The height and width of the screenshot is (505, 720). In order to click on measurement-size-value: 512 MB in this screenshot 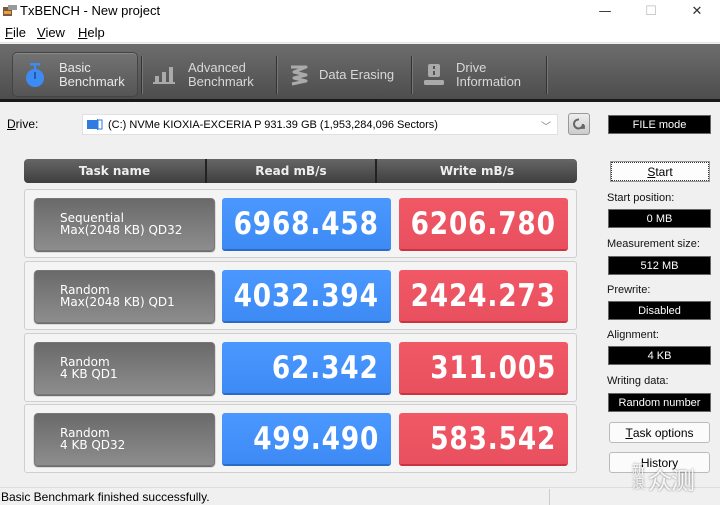, I will do `click(659, 265)`.